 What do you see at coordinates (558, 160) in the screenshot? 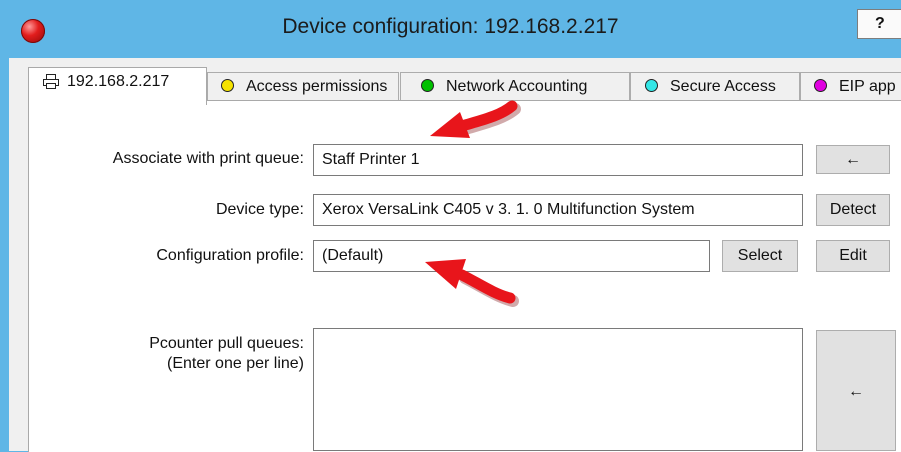
I see `print-queue-field: Staff Printer 1` at bounding box center [558, 160].